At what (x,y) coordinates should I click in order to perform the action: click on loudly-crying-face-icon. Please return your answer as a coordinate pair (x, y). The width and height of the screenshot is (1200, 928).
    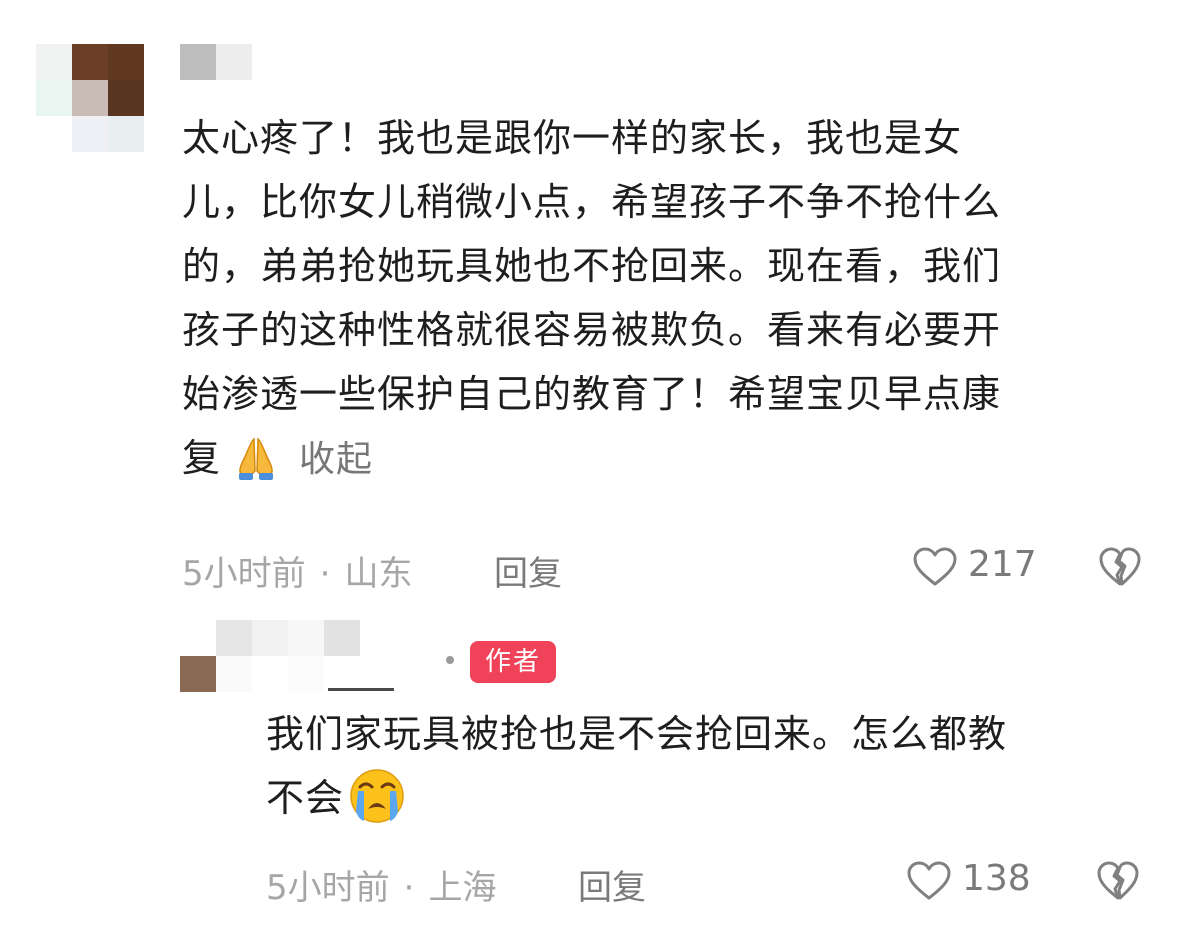
    Looking at the image, I should click on (377, 796).